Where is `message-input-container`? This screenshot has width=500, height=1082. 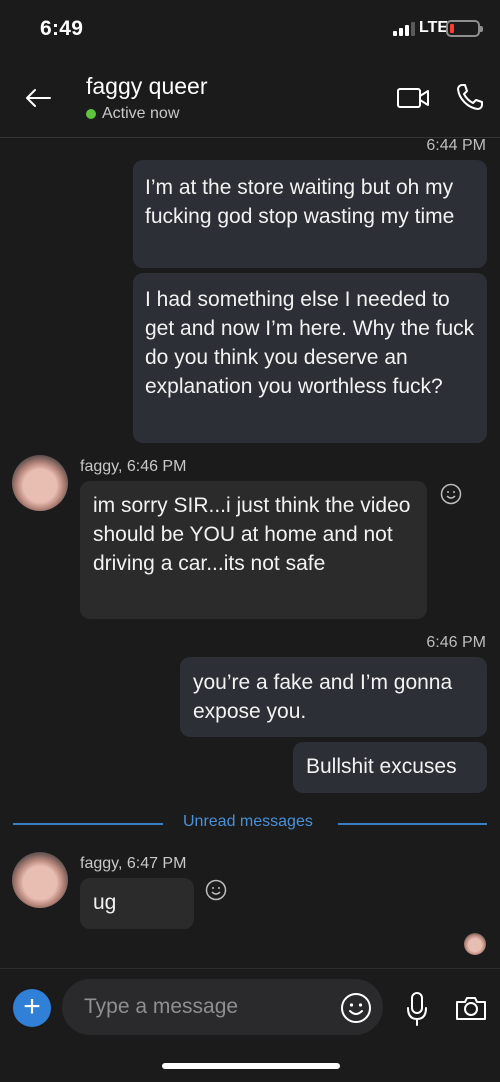 message-input-container is located at coordinates (222, 1007).